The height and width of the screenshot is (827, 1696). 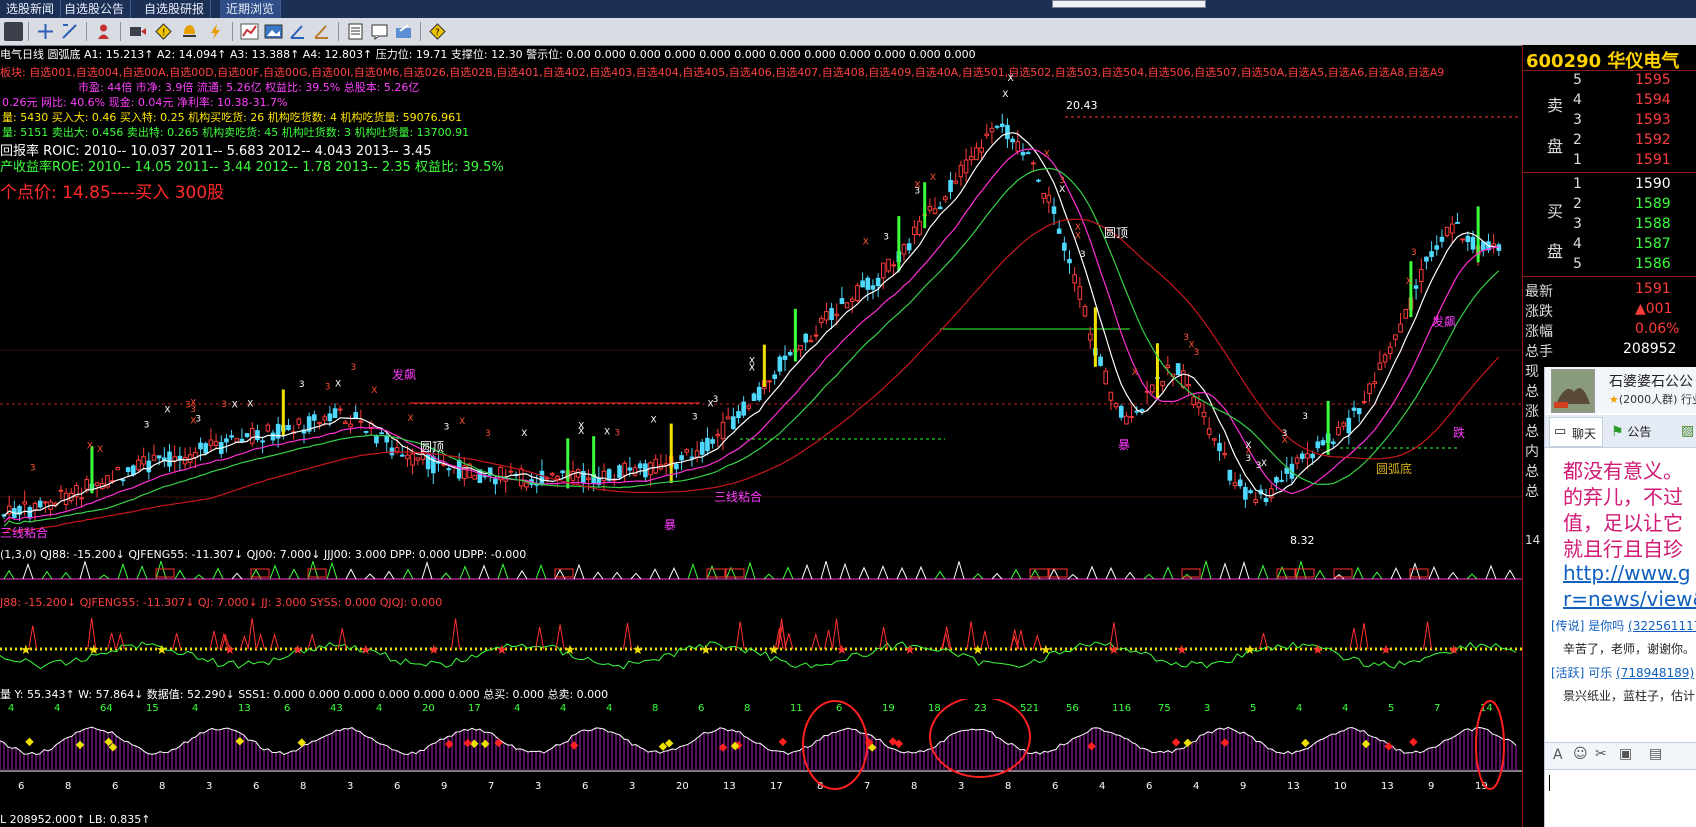 I want to click on message-icon, so click(x=379, y=31).